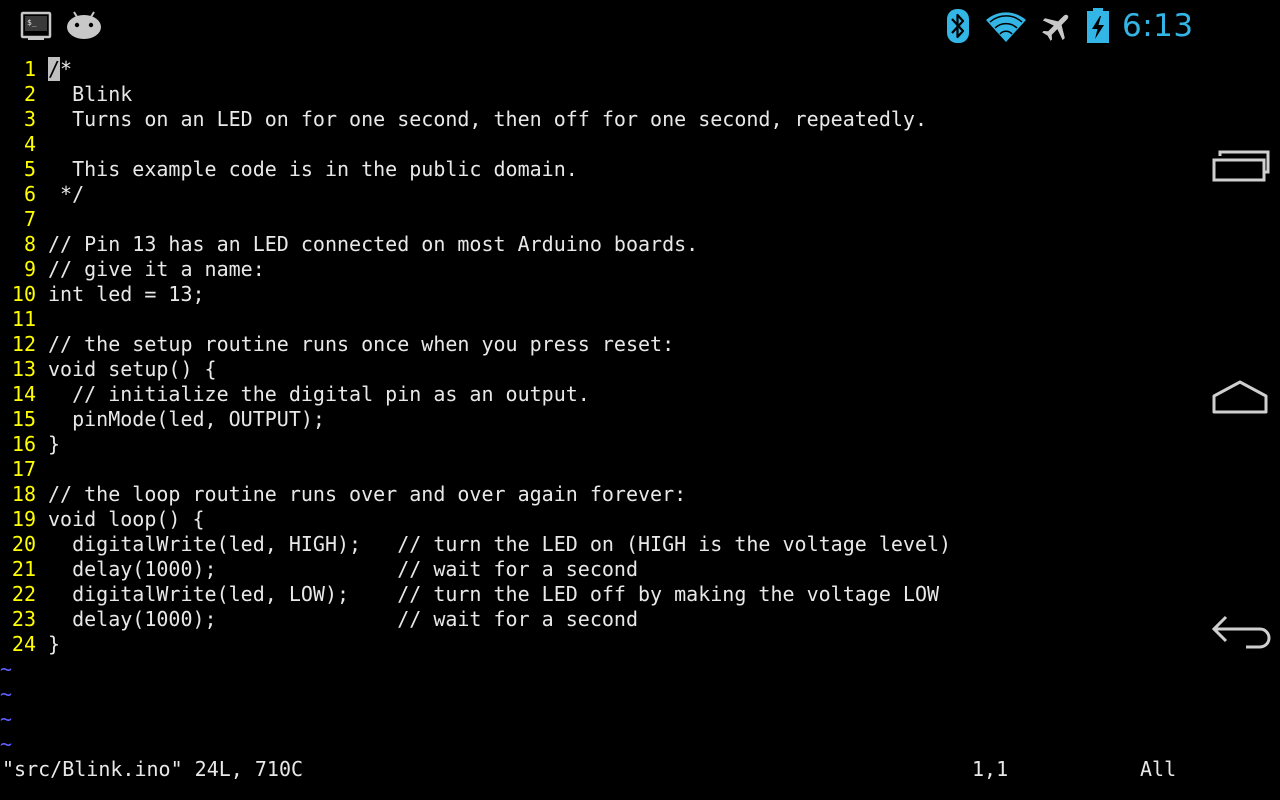 The image size is (1280, 800). Describe the element at coordinates (23, 494) in the screenshot. I see `line-number: 18` at that location.